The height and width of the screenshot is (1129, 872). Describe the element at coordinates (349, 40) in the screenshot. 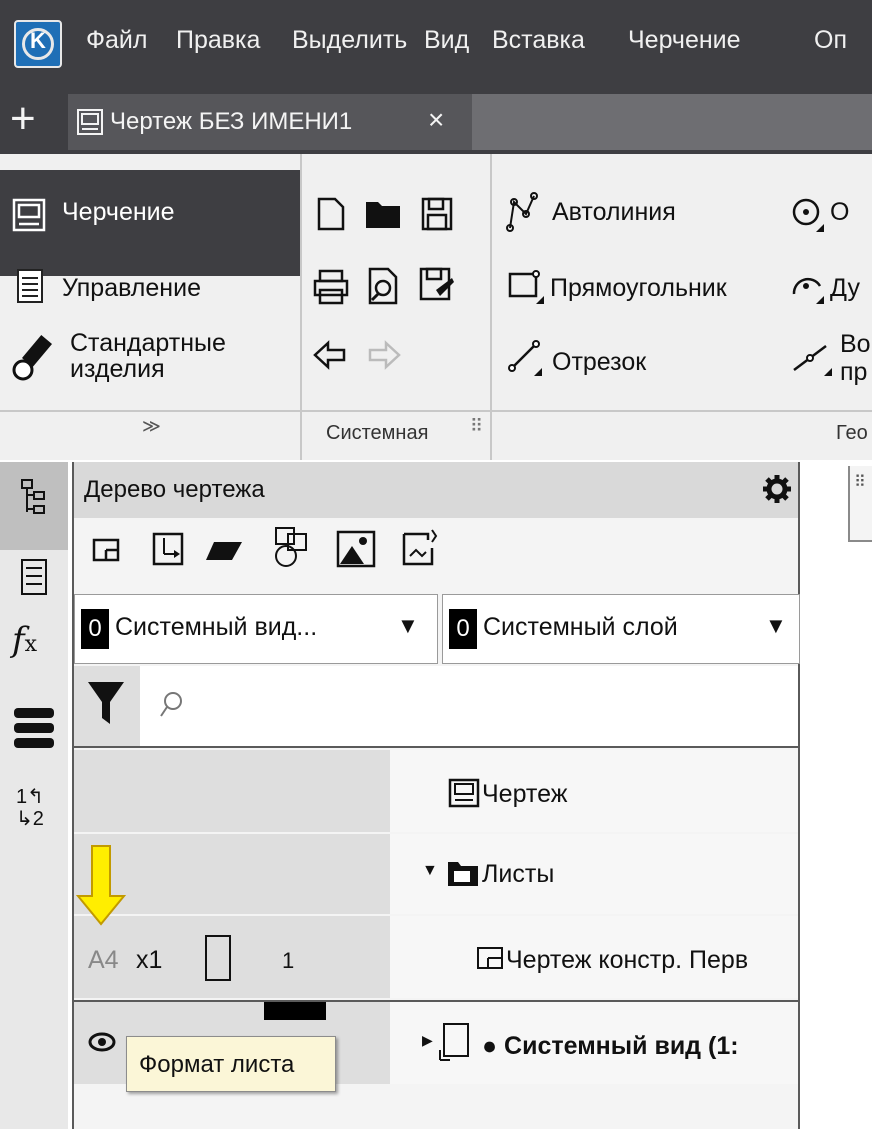

I see `menu-select: Выделить` at that location.